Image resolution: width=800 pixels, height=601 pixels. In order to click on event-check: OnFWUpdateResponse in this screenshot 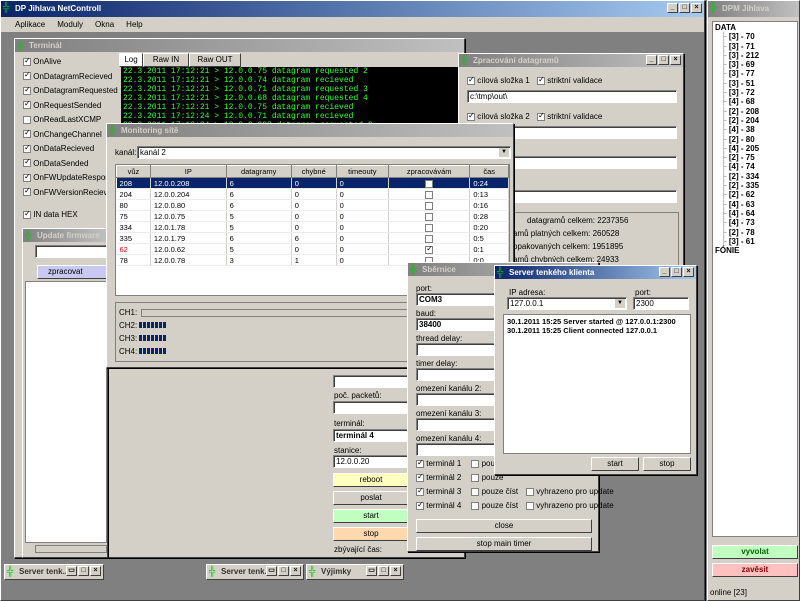, I will do `click(70, 177)`.